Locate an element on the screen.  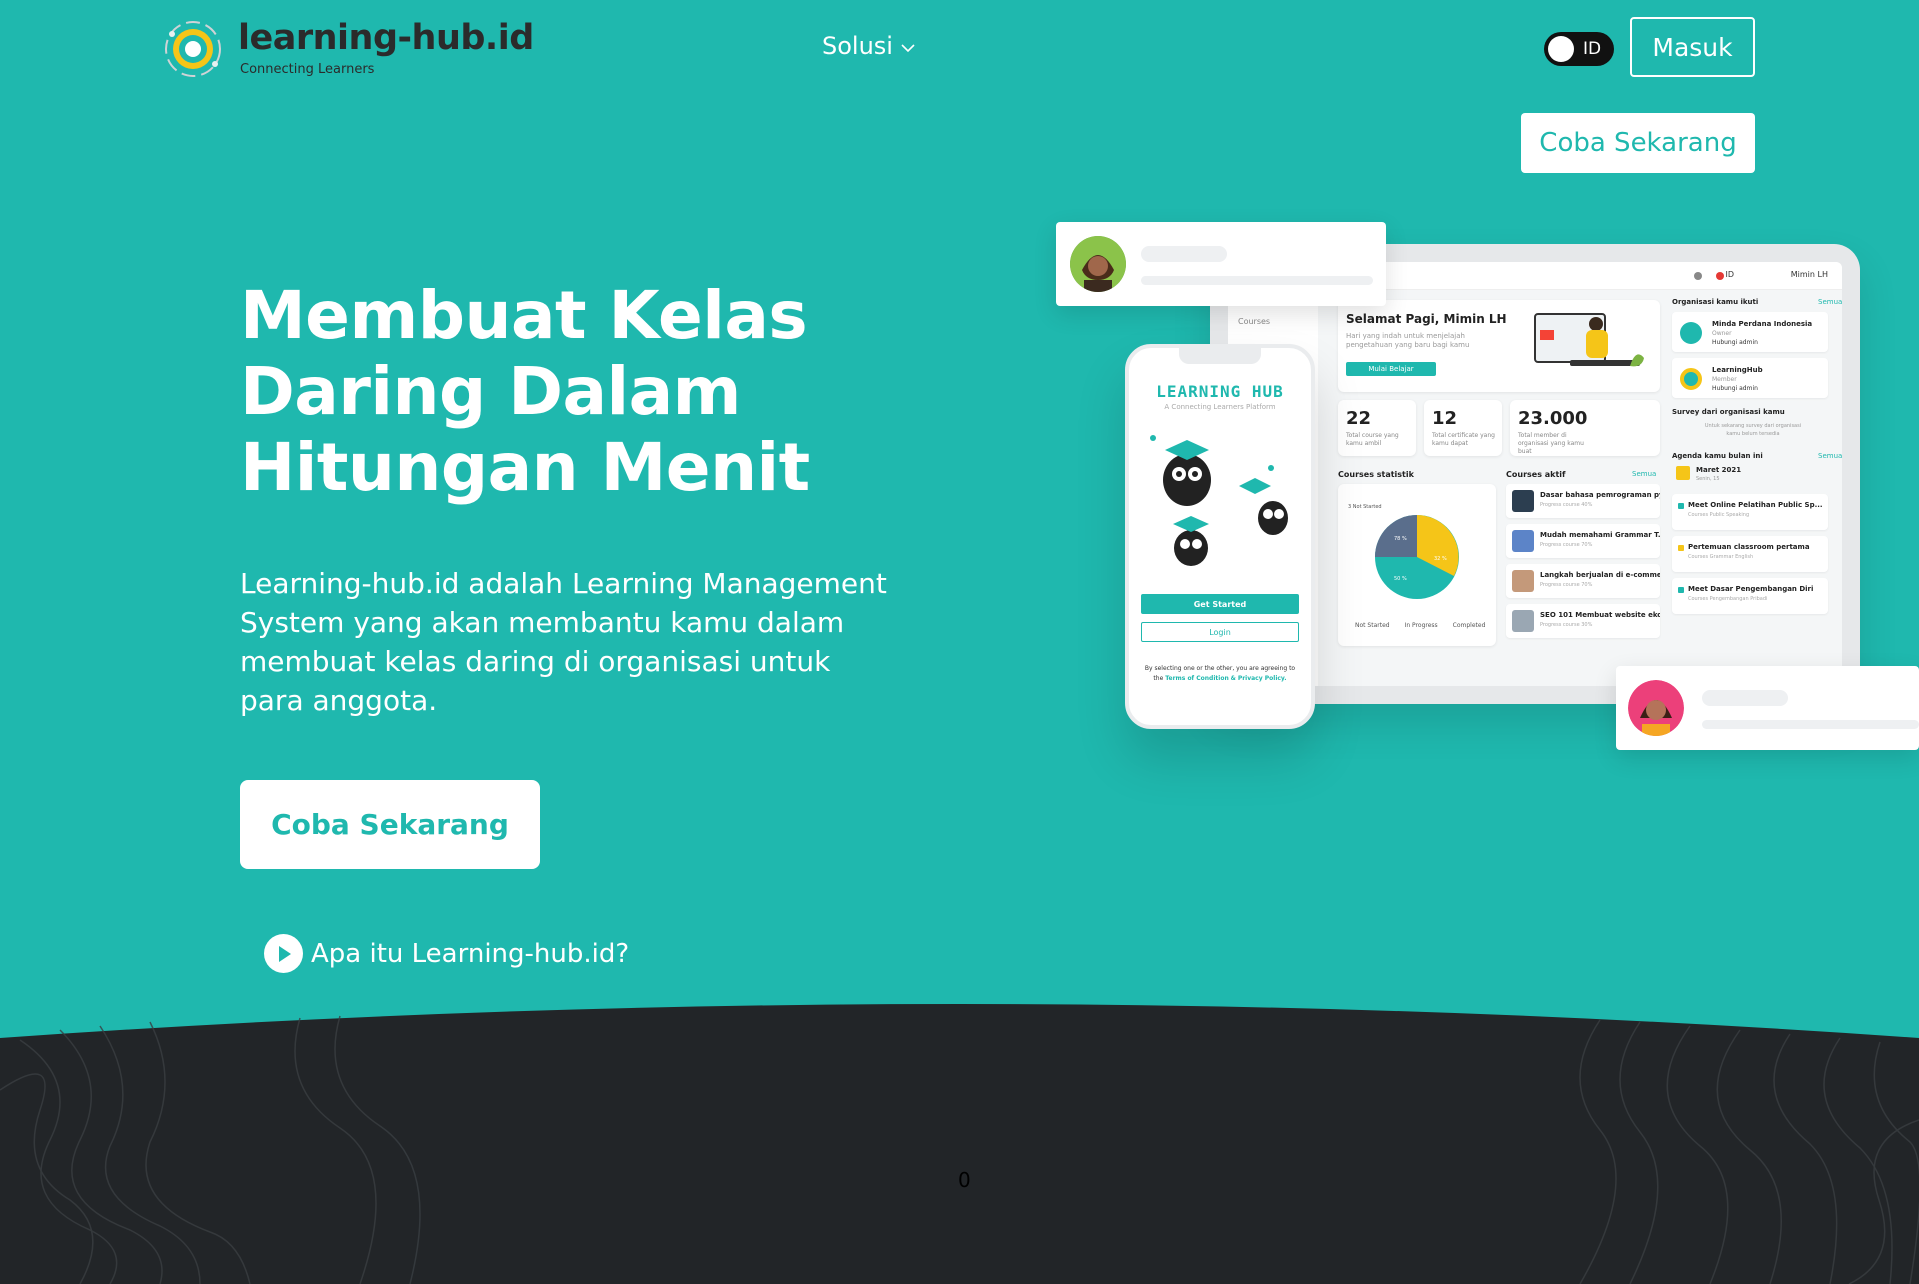
agenda-day: Senin, 15 is located at coordinates (1708, 479).